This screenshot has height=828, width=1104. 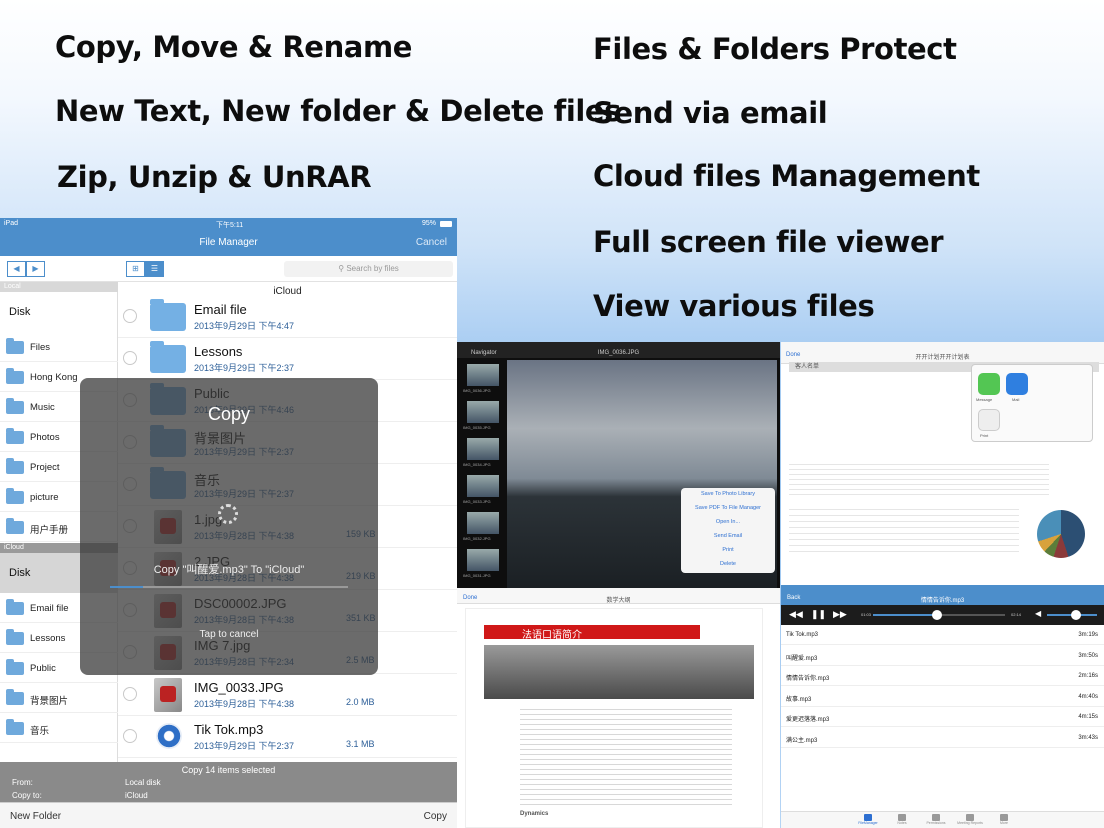 What do you see at coordinates (16, 269) in the screenshot?
I see `back-arrow-icon: ◀` at bounding box center [16, 269].